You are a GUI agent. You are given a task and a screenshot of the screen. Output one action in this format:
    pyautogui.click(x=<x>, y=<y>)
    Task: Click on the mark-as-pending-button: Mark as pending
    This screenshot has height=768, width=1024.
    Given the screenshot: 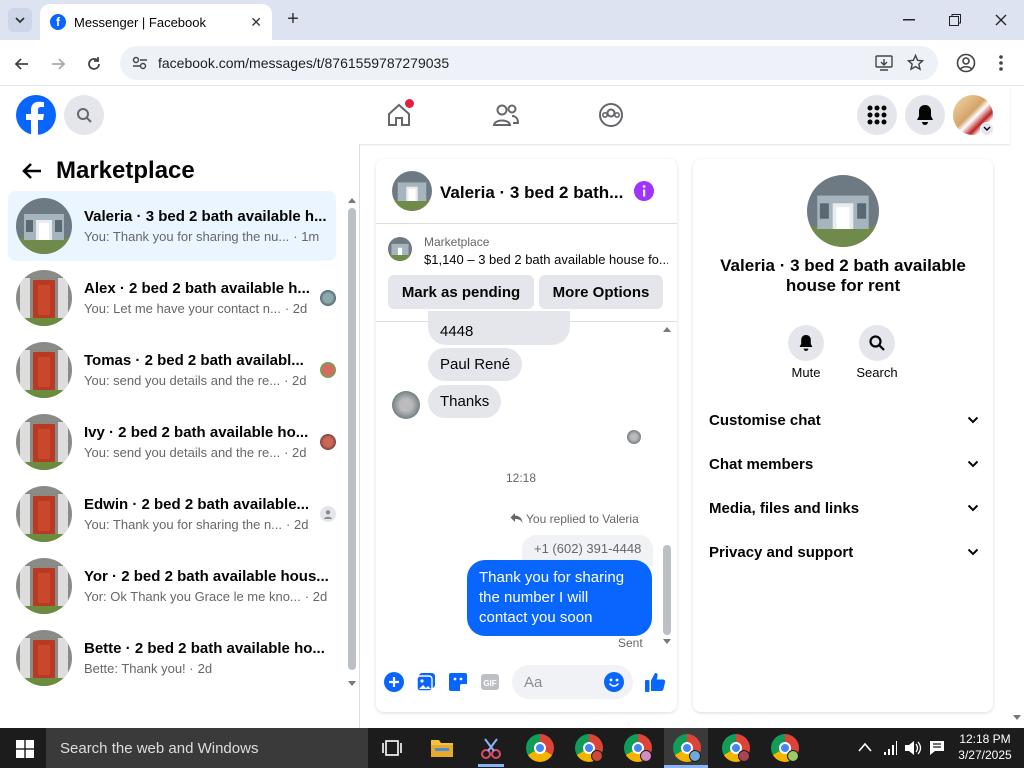 What is the action you would take?
    pyautogui.click(x=461, y=292)
    